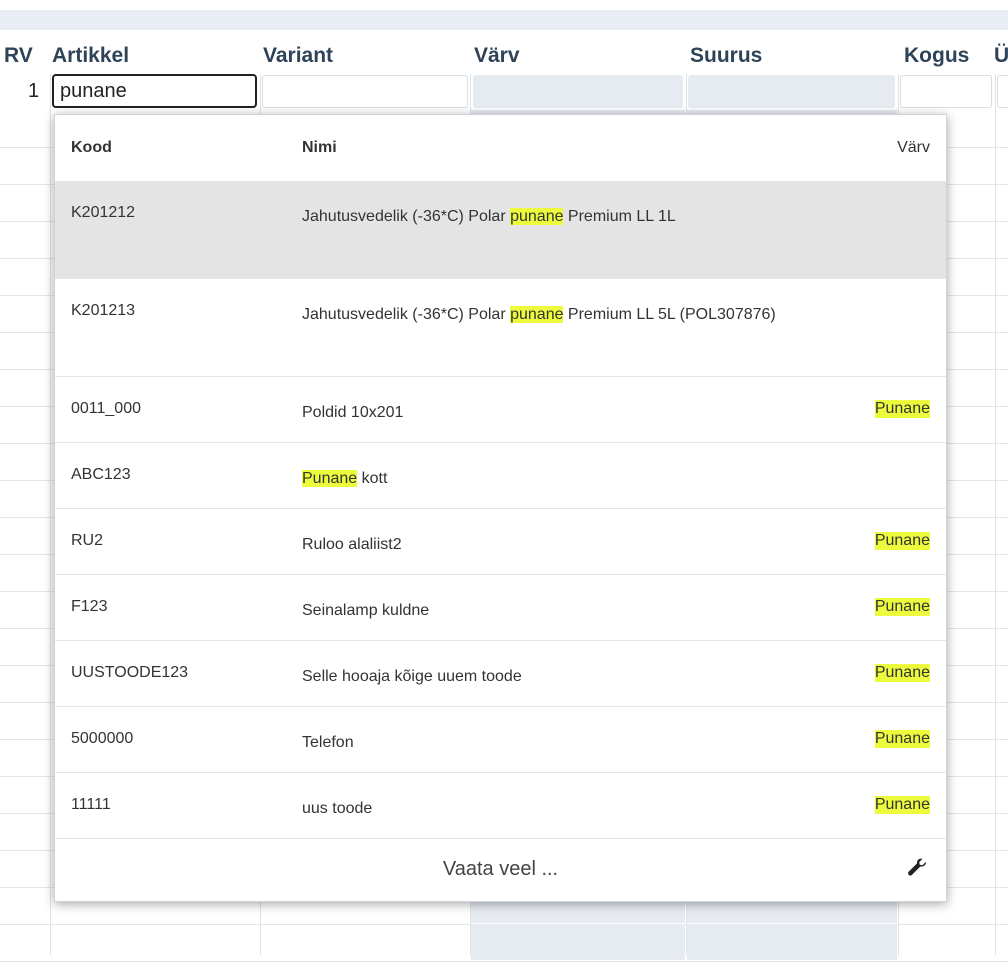 This screenshot has width=1008, height=962. I want to click on popup-result-row: RU2 Ruloo alaliist2 Punane, so click(500, 542).